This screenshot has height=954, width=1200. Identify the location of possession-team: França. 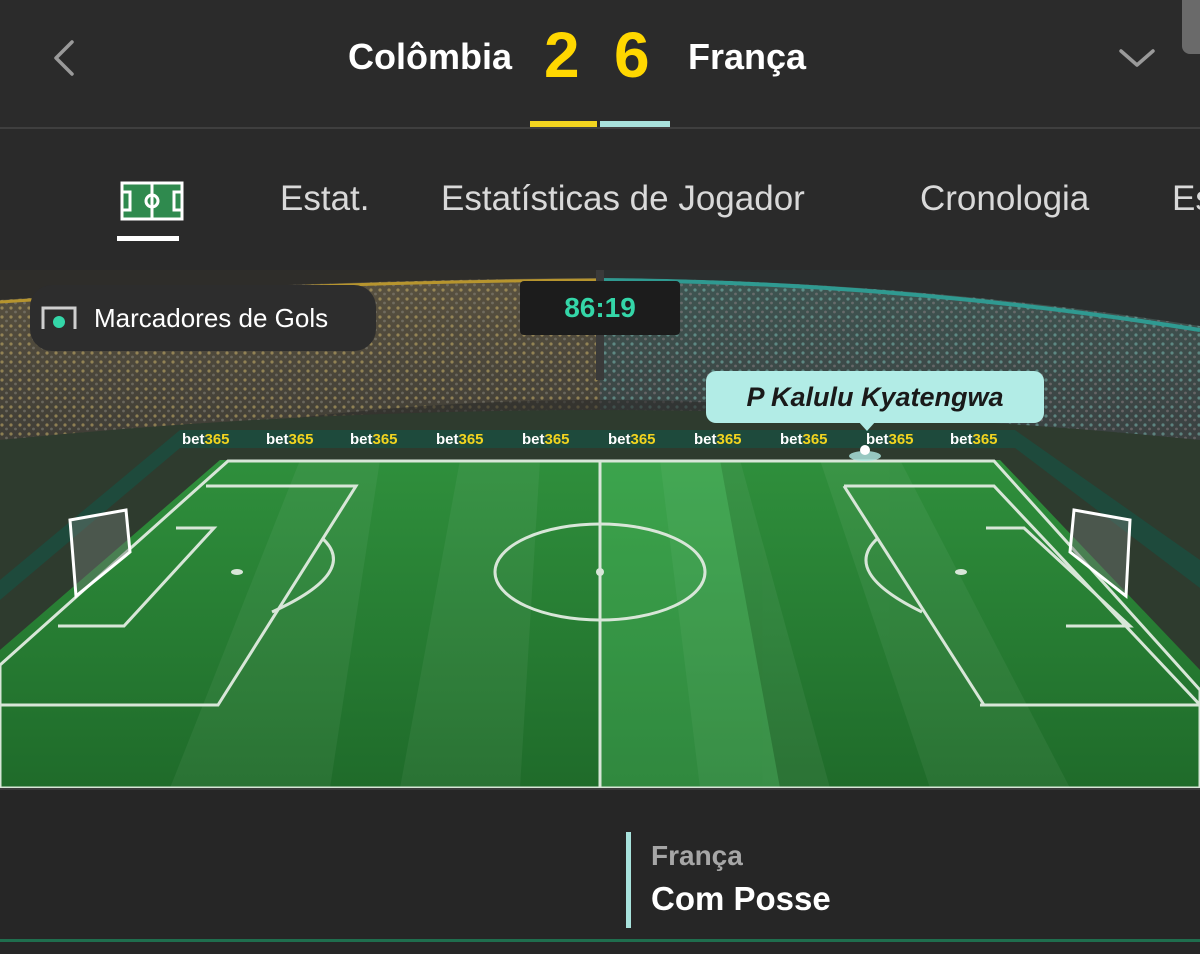
(697, 855).